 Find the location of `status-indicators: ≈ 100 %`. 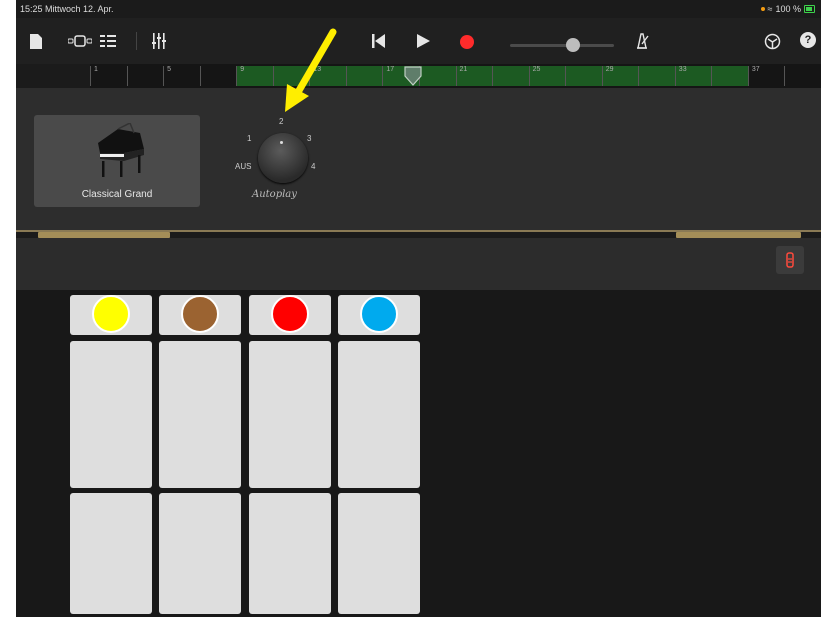

status-indicators: ≈ 100 % is located at coordinates (787, 9).